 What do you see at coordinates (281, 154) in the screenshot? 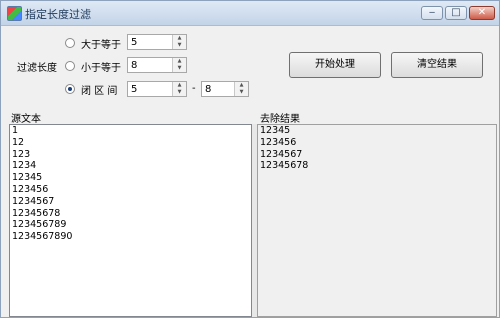
I see `result-line: 1234567` at bounding box center [281, 154].